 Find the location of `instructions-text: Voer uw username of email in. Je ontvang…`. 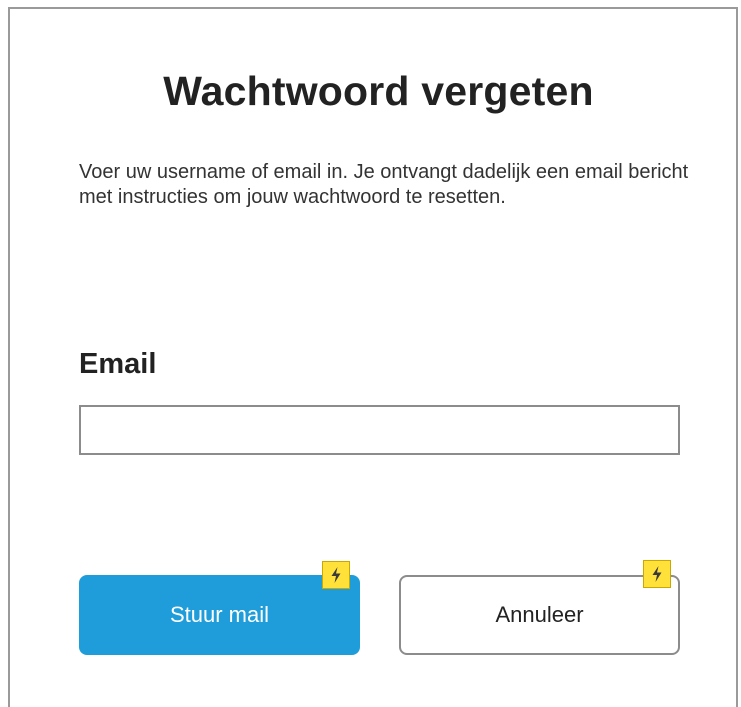

instructions-text: Voer uw username of email in. Je ontvang… is located at coordinates (384, 184).